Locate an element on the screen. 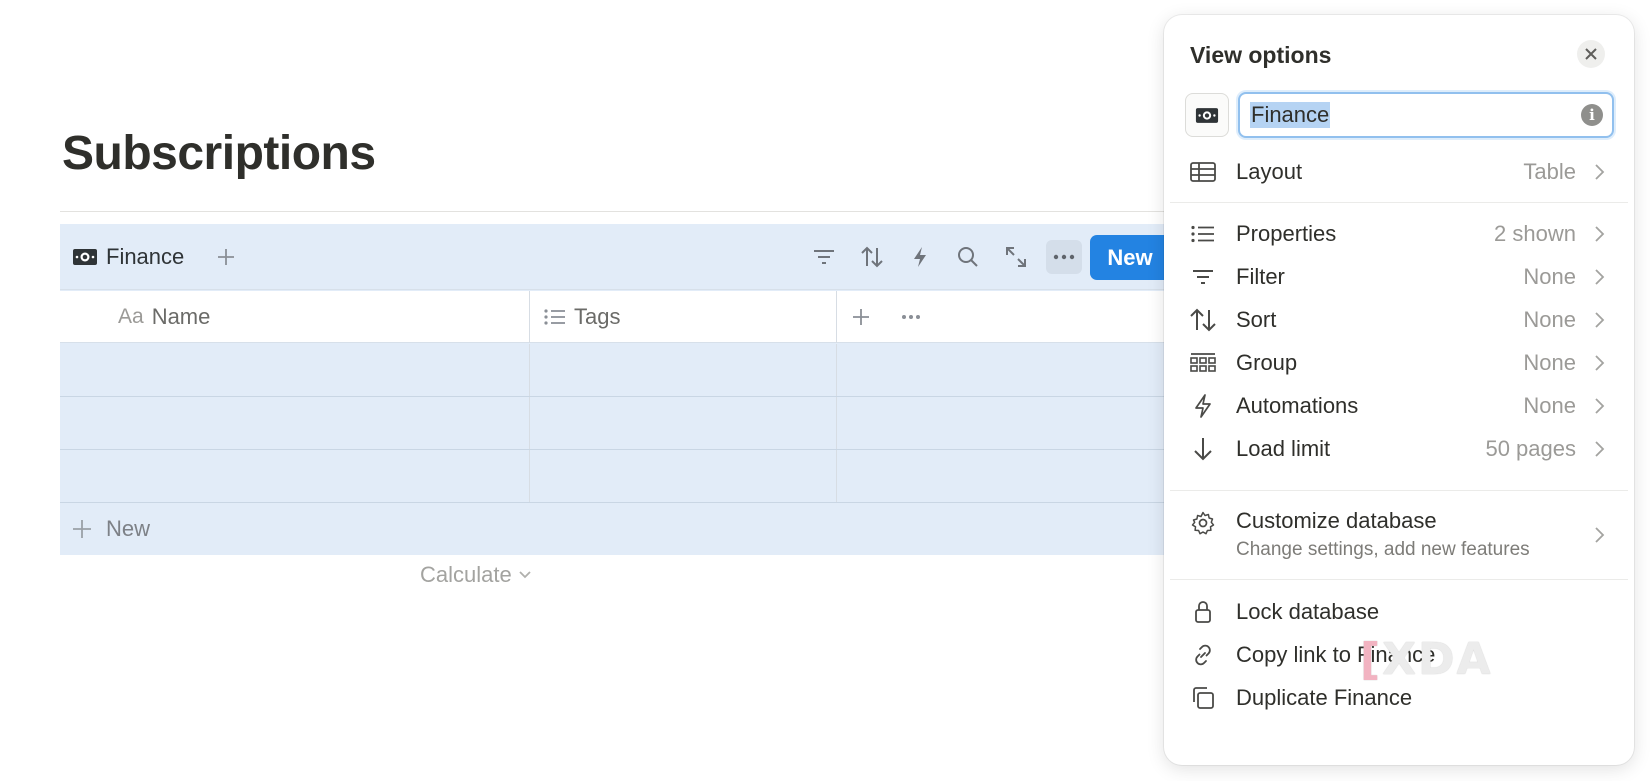 The height and width of the screenshot is (781, 1650). link-icon is located at coordinates (1203, 655).